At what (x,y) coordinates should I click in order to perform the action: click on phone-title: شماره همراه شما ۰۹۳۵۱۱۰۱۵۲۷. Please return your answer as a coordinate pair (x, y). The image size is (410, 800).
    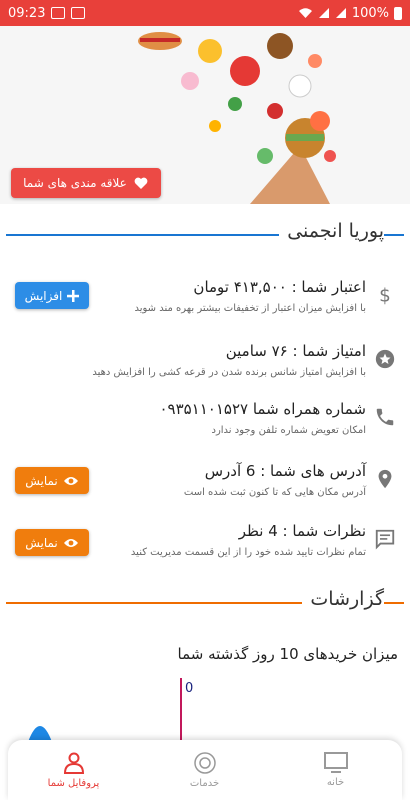
    Looking at the image, I should click on (262, 409).